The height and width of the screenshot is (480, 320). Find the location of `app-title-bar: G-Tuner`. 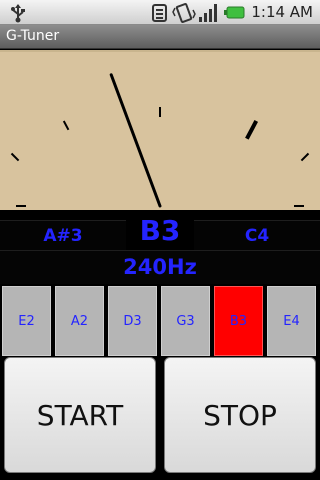

app-title-bar: G-Tuner is located at coordinates (160, 37).